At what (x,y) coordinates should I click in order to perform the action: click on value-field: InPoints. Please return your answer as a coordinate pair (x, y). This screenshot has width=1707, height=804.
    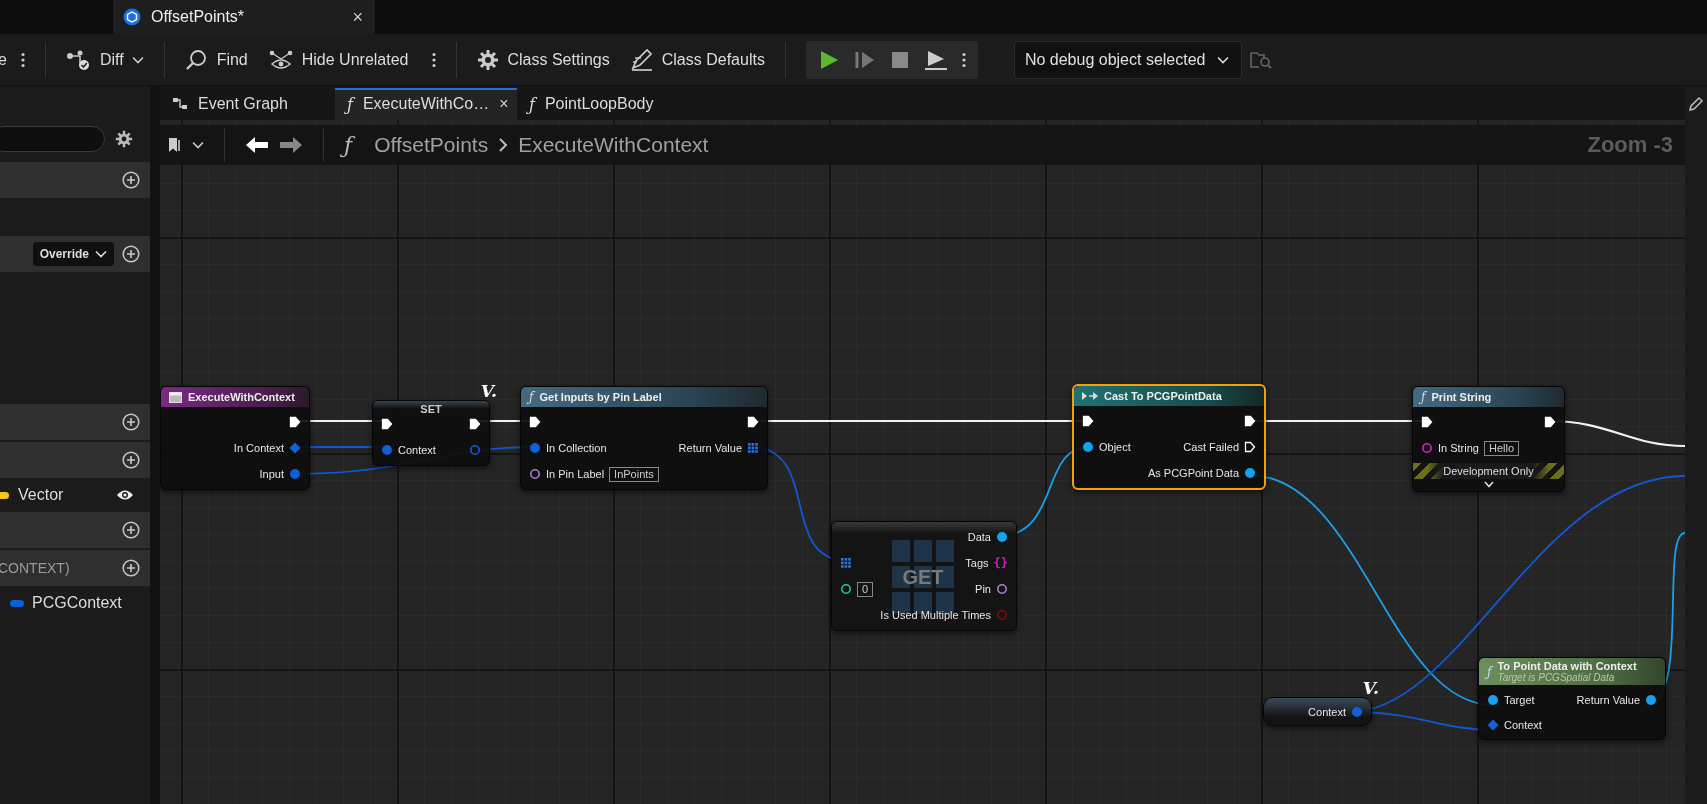
    Looking at the image, I should click on (634, 474).